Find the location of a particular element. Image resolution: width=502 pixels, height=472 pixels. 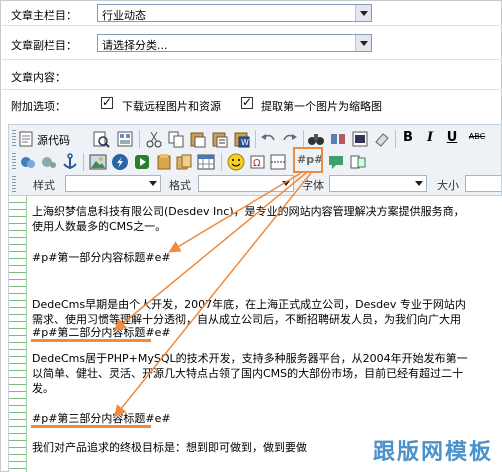

multi-image-button is located at coordinates (184, 162).